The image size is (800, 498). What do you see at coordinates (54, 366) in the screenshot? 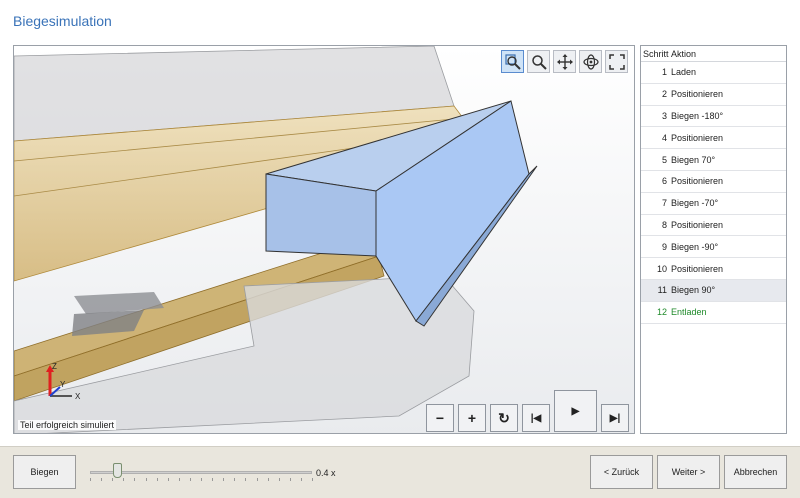
I see `z-axis-label: Z` at bounding box center [54, 366].